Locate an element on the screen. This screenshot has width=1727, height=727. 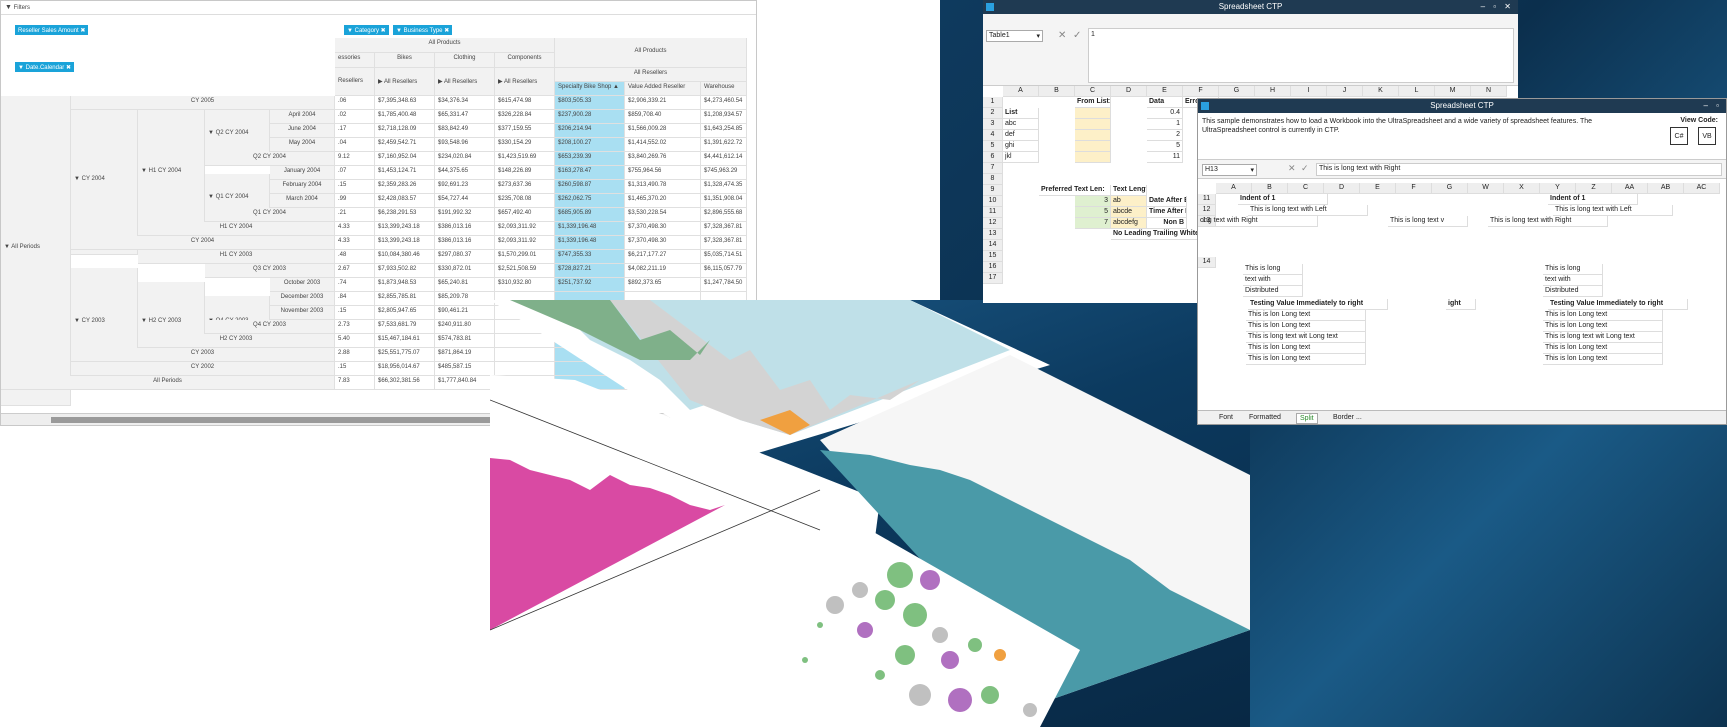
pivot-cell: $747,355.33 is located at coordinates (590, 257).